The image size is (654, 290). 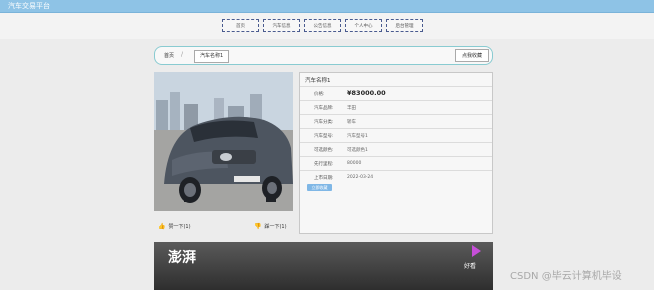 I want to click on field-label: 汽车分类:, so click(x=324, y=122).